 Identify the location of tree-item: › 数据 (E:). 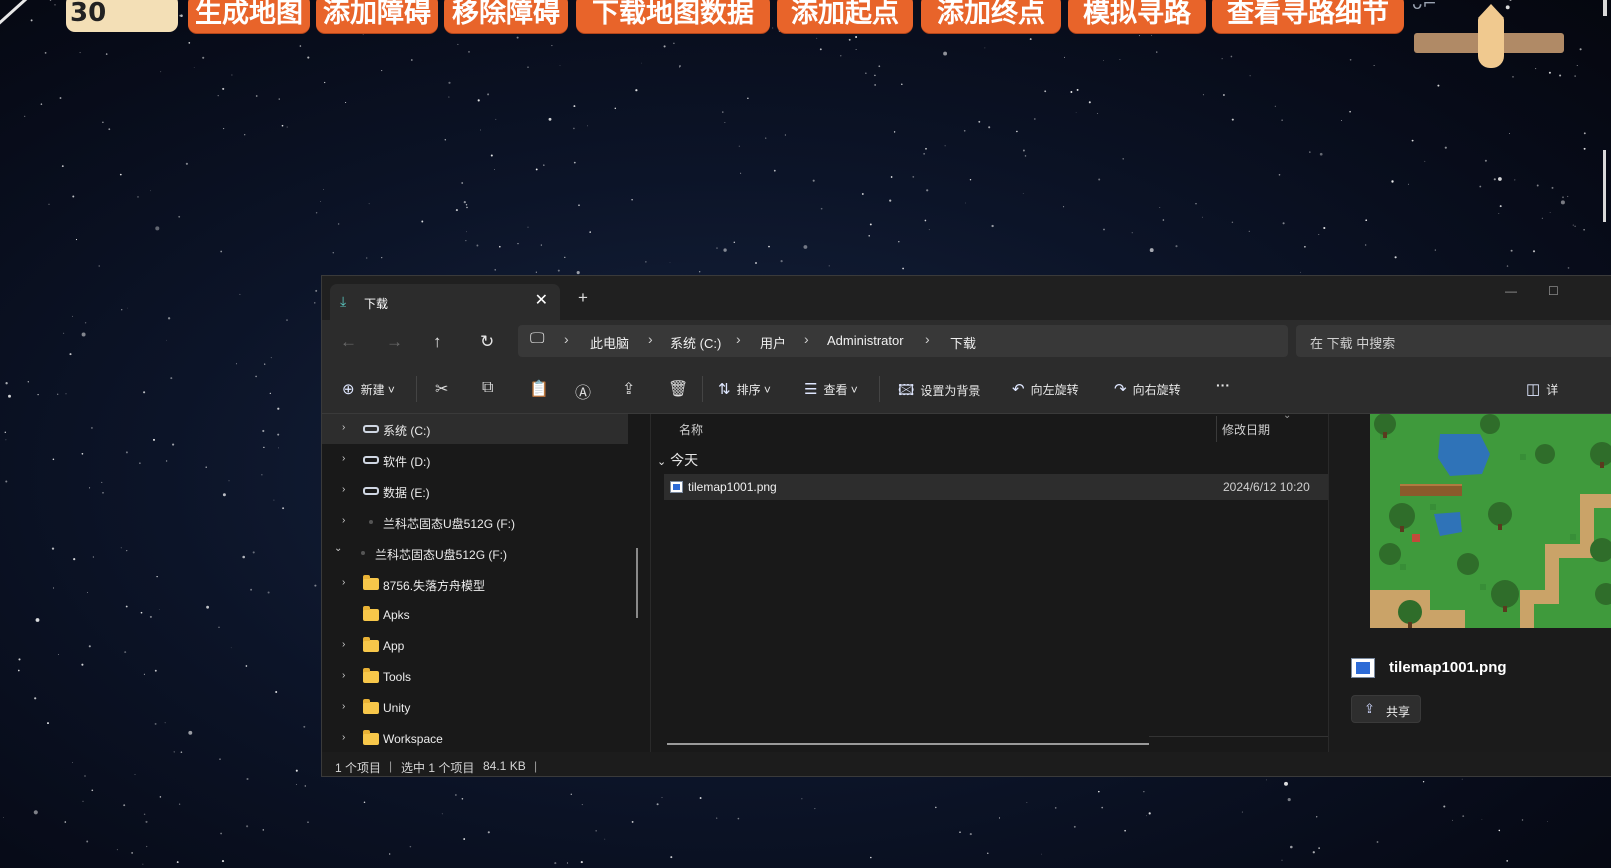
(475, 491).